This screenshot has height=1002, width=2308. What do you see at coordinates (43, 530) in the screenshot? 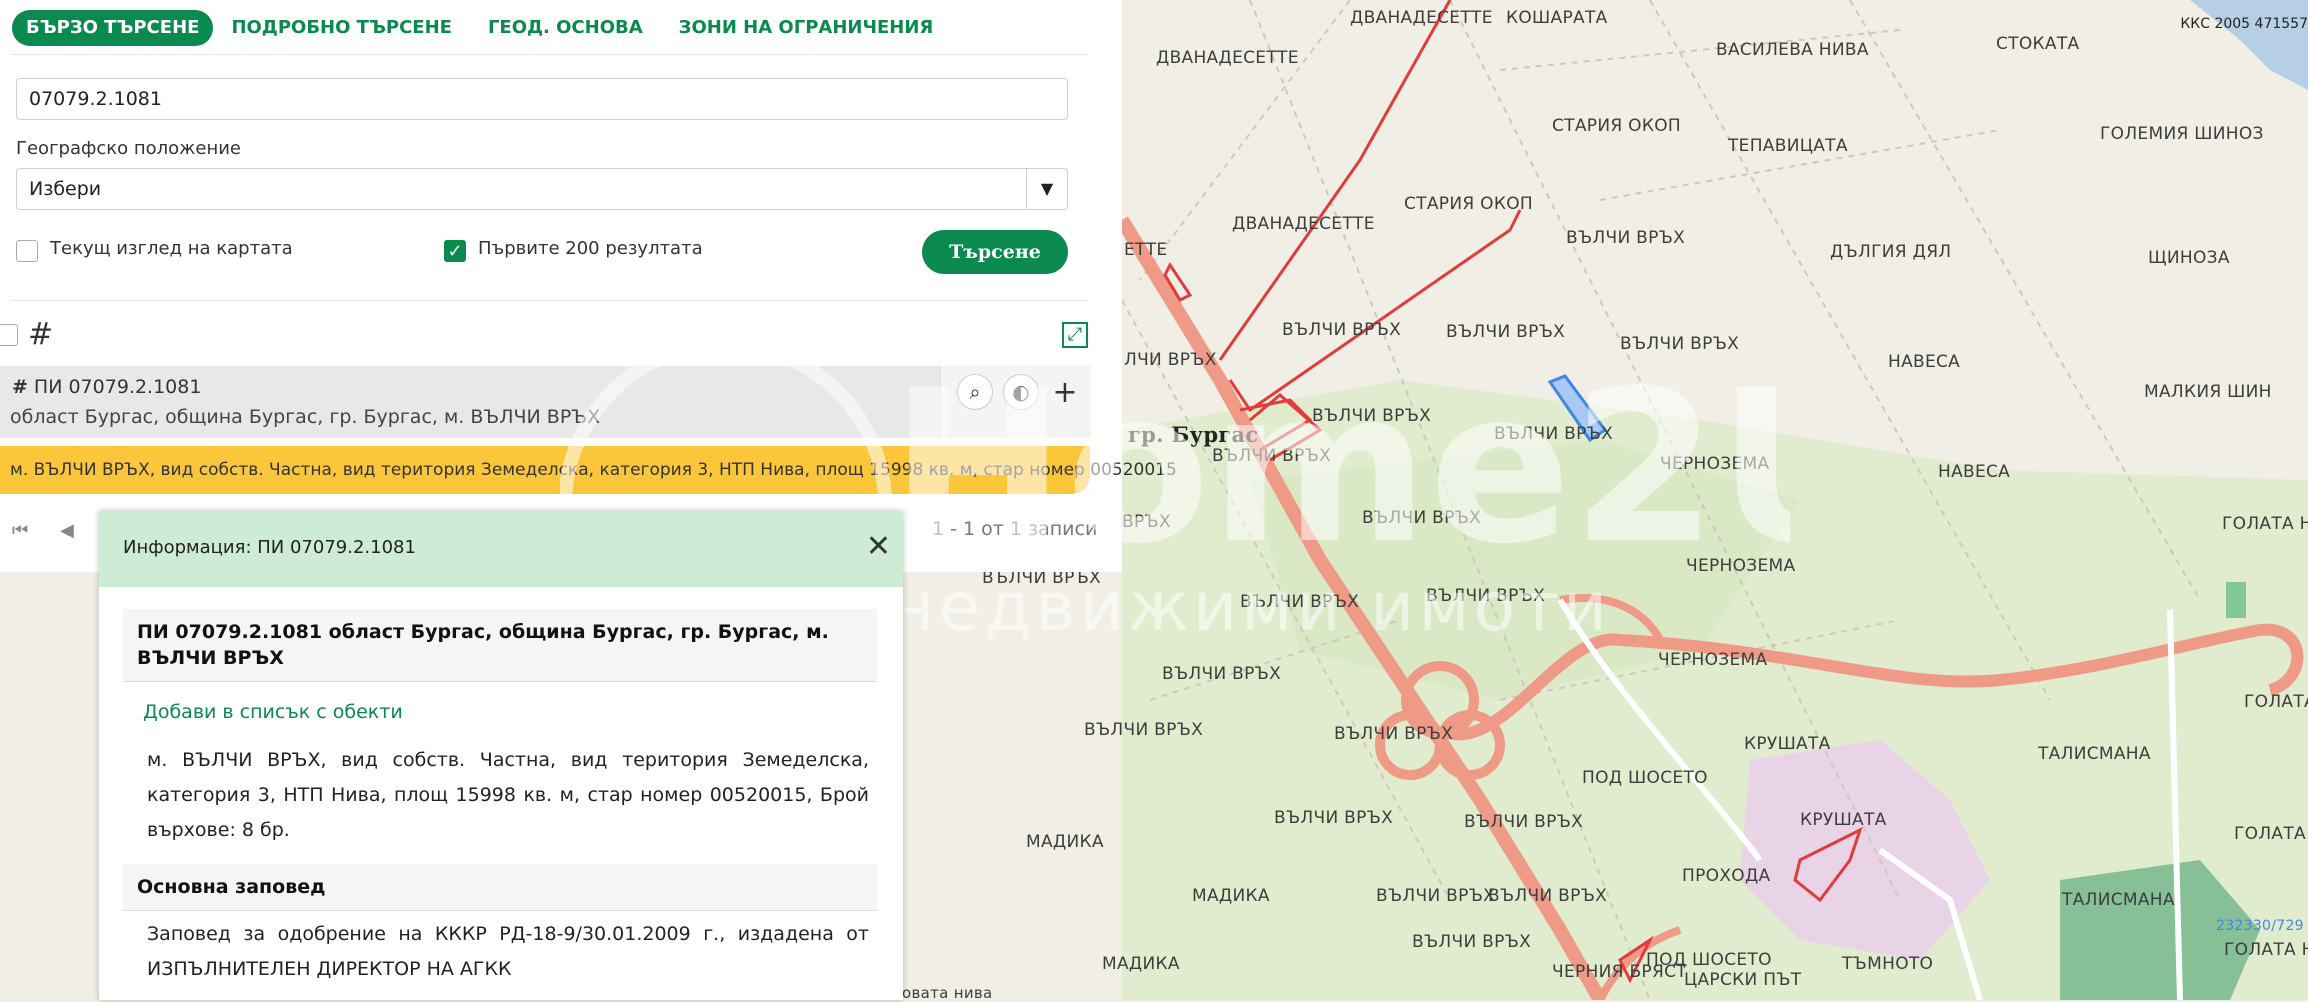
I see `pager: ⏮ ◀` at bounding box center [43, 530].